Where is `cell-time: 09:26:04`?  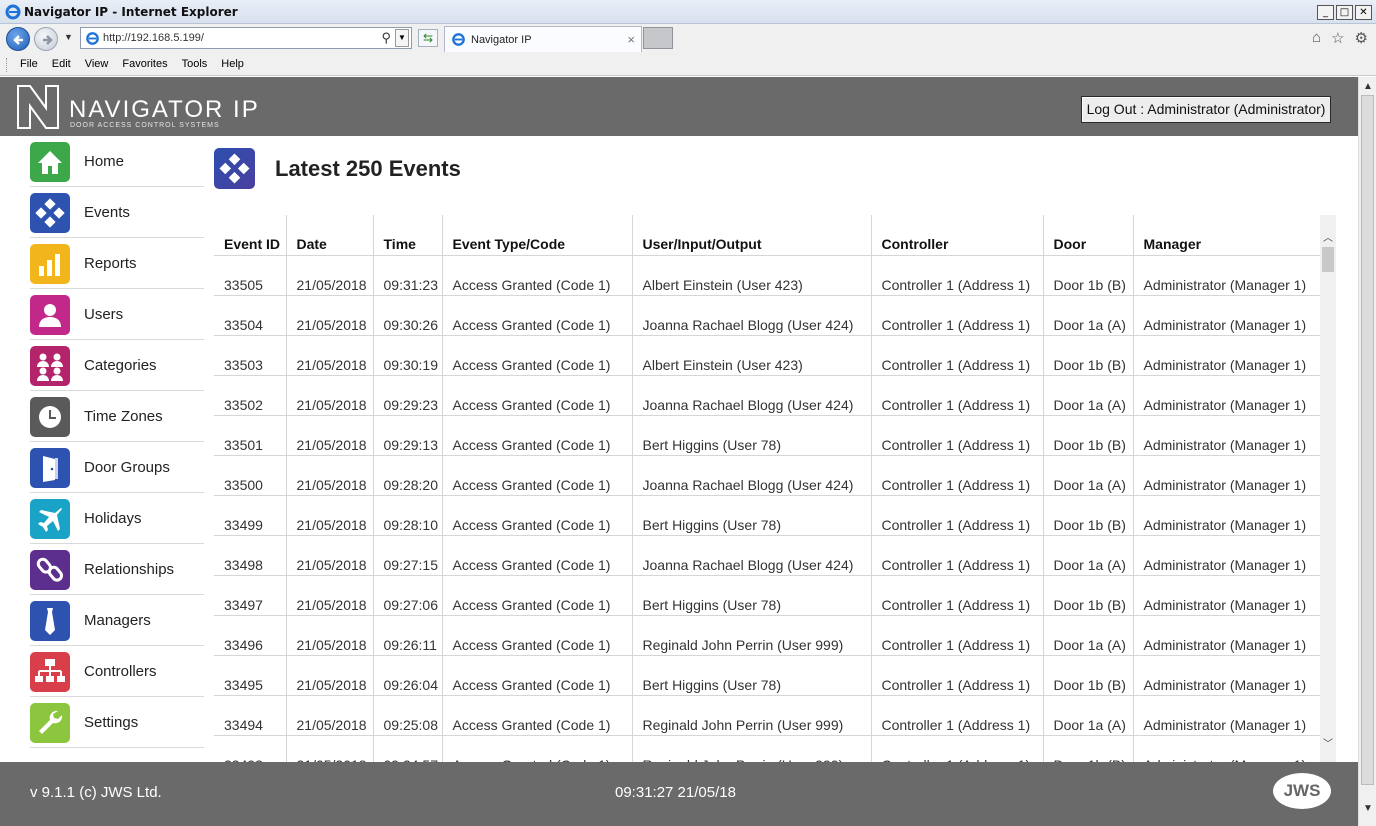 cell-time: 09:26:04 is located at coordinates (407, 675).